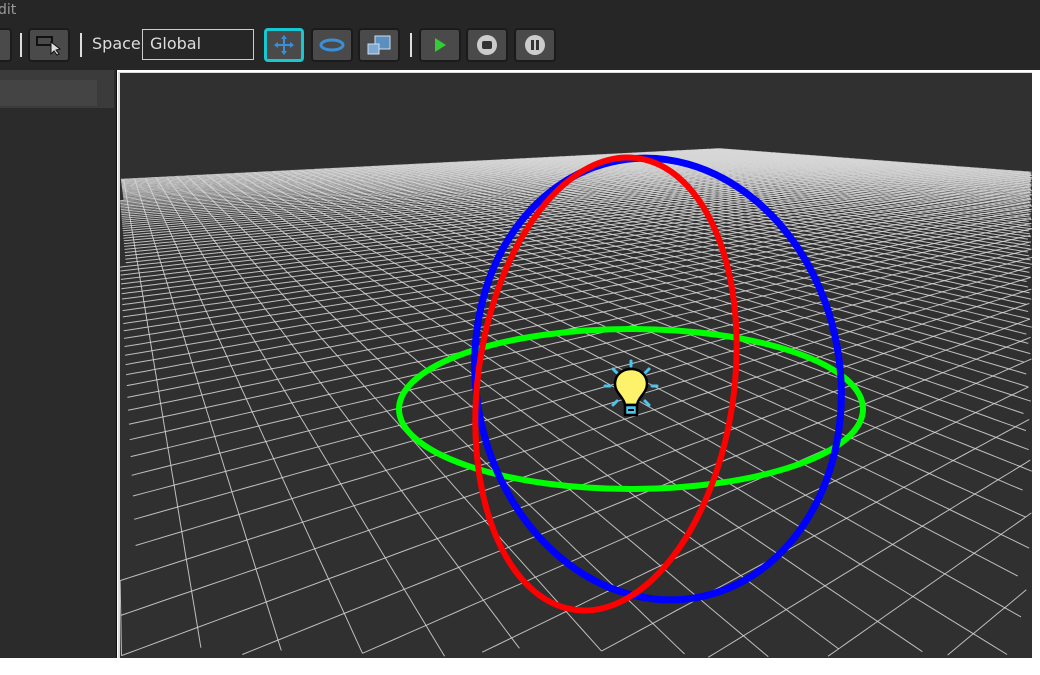 The height and width of the screenshot is (675, 1040). I want to click on panel-search-field, so click(48, 93).